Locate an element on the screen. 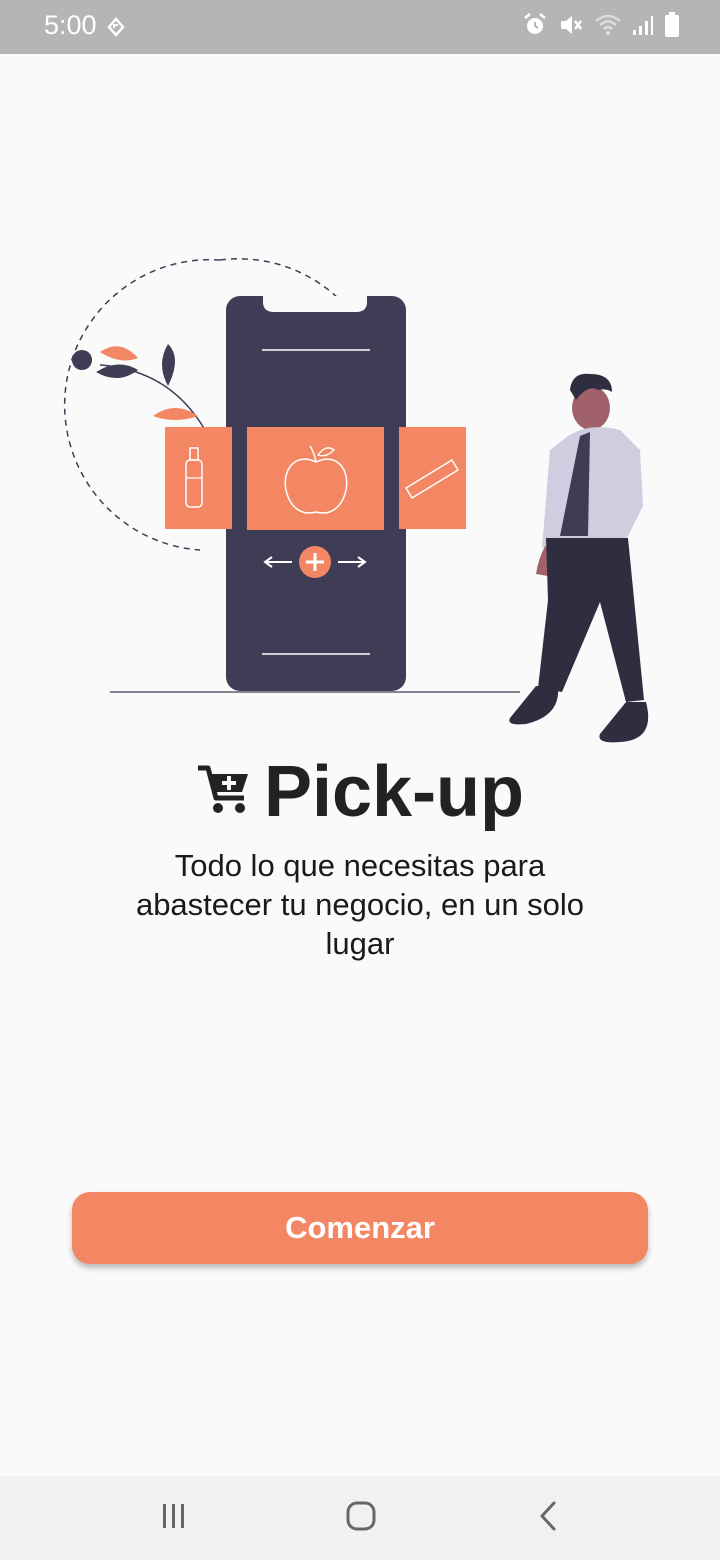  plus-icon is located at coordinates (315, 562).